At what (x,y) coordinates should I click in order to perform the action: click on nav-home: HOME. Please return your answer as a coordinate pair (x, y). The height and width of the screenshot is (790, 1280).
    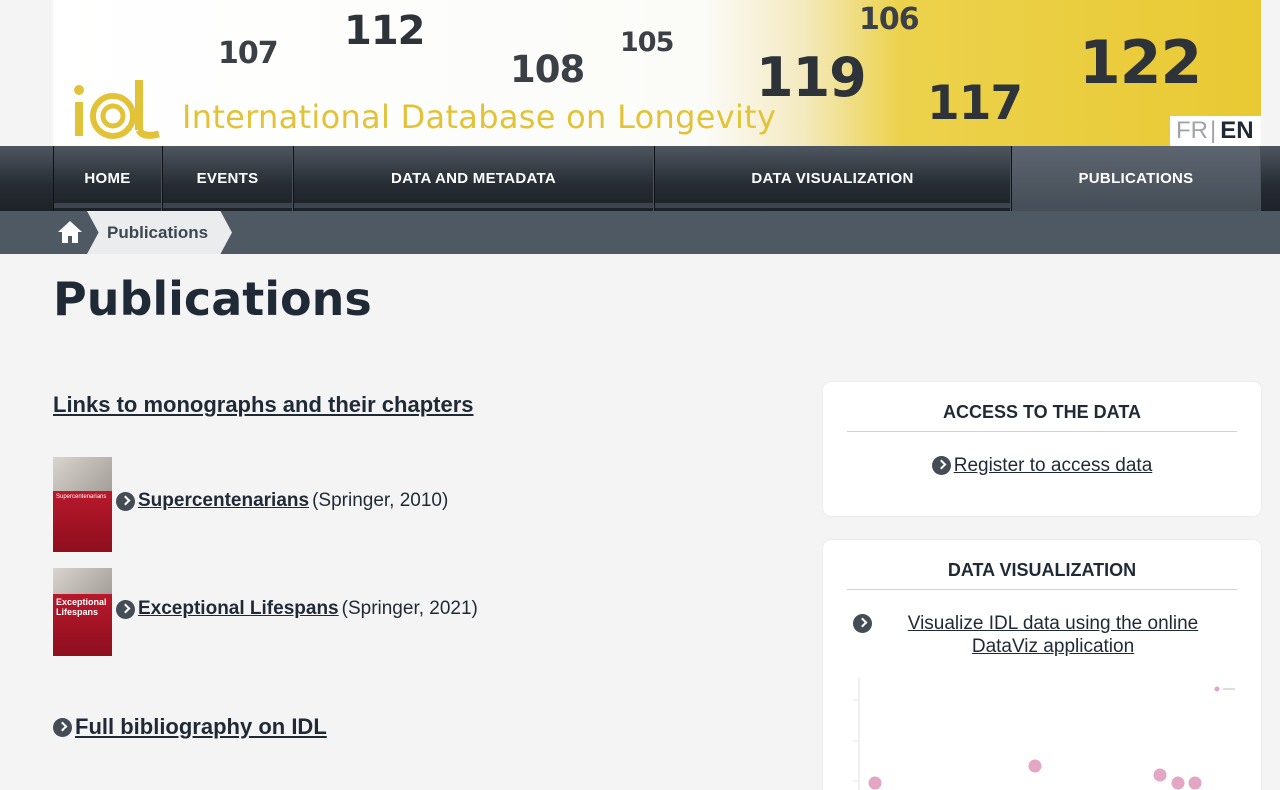
    Looking at the image, I should click on (107, 178).